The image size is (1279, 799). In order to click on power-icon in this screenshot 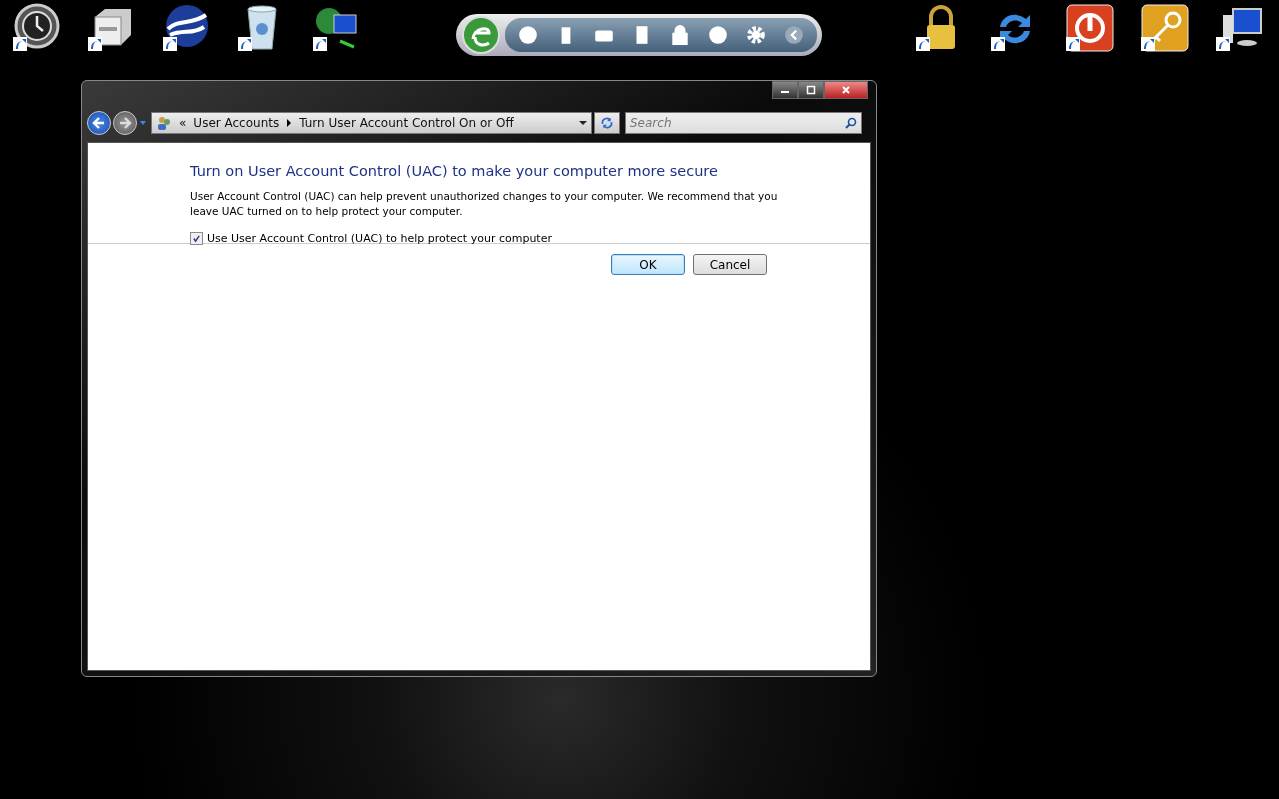, I will do `click(1090, 28)`.